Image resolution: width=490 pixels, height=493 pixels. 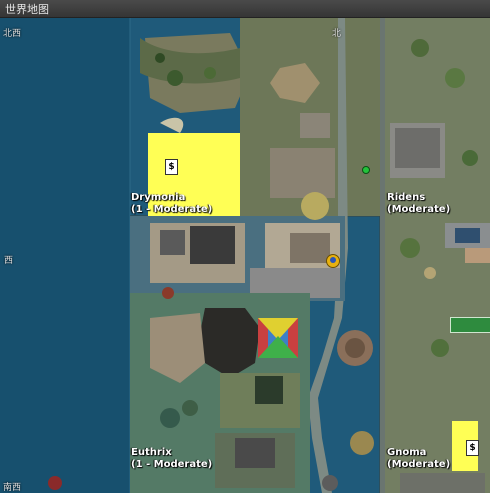 I want to click on avatar-location-icon, so click(x=333, y=261).